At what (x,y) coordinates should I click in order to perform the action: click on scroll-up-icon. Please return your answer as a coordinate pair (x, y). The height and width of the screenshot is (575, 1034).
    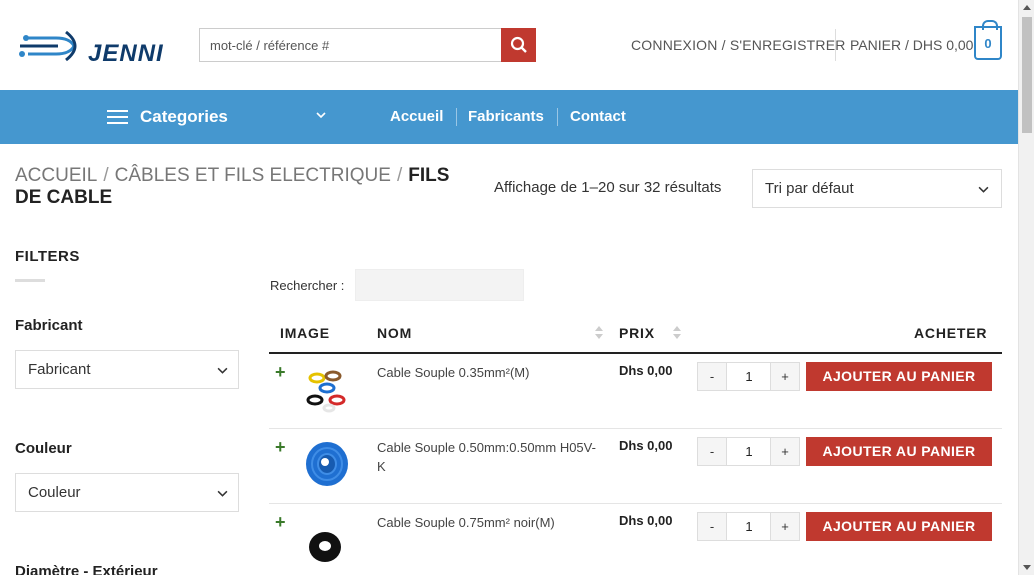
    Looking at the image, I should click on (1027, 7).